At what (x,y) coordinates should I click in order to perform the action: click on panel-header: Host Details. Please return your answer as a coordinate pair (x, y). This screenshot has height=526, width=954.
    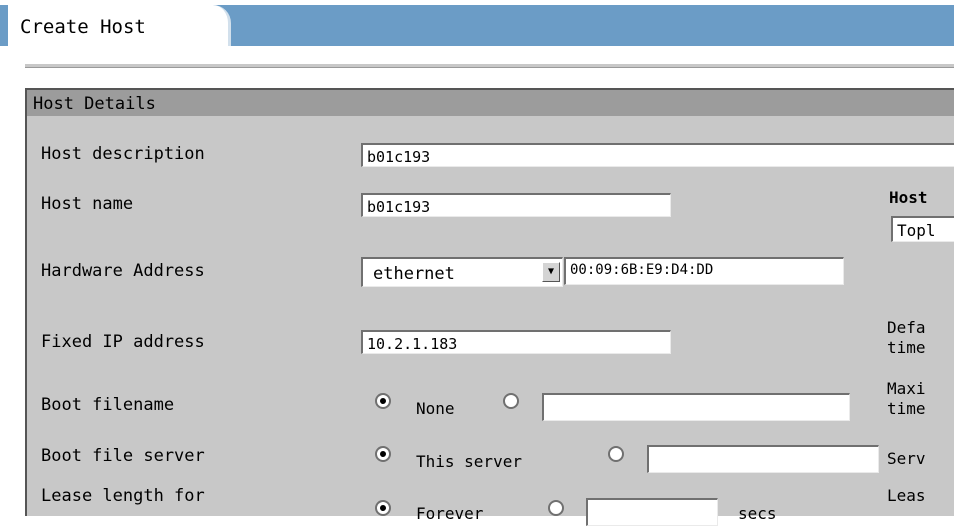
    Looking at the image, I should click on (490, 103).